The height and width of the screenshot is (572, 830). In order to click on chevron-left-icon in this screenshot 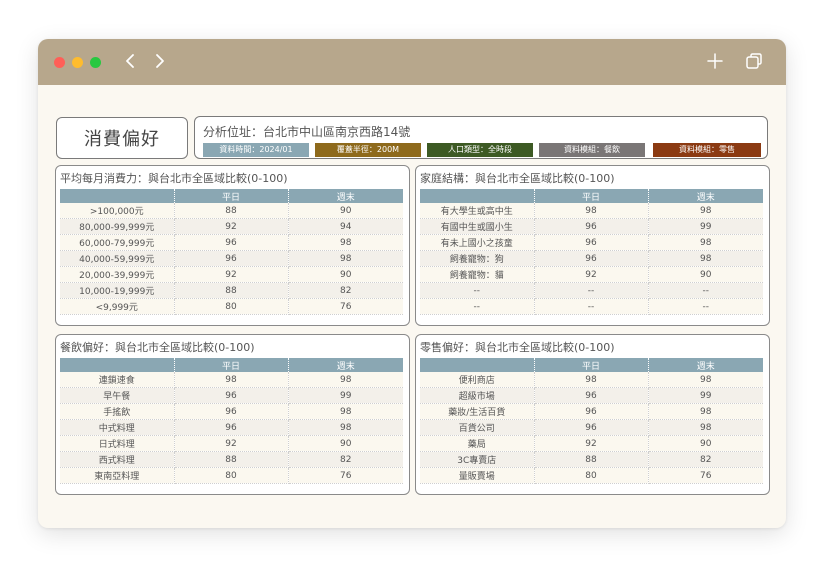, I will do `click(131, 61)`.